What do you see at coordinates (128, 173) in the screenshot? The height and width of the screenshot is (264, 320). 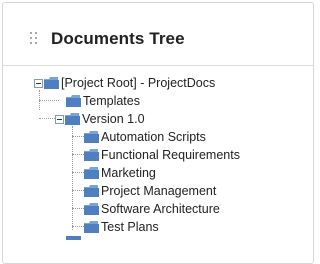 I see `tree-node-label: Marketing` at bounding box center [128, 173].